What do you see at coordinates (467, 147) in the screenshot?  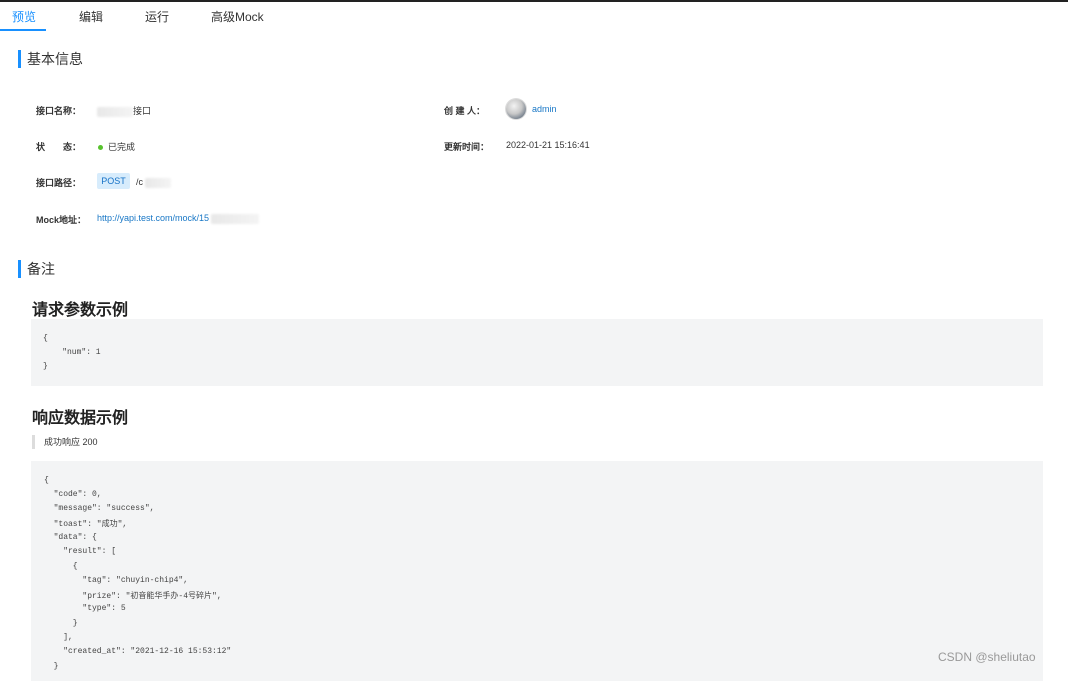 I see `updated-time-label: 更新时间：` at bounding box center [467, 147].